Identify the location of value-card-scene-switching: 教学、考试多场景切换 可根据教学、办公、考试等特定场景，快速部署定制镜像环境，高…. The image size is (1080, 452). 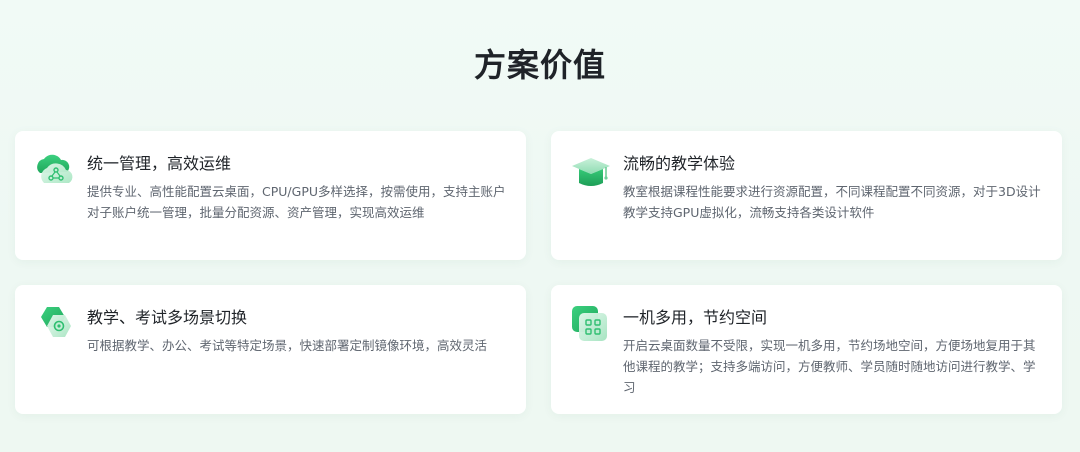
(270, 349).